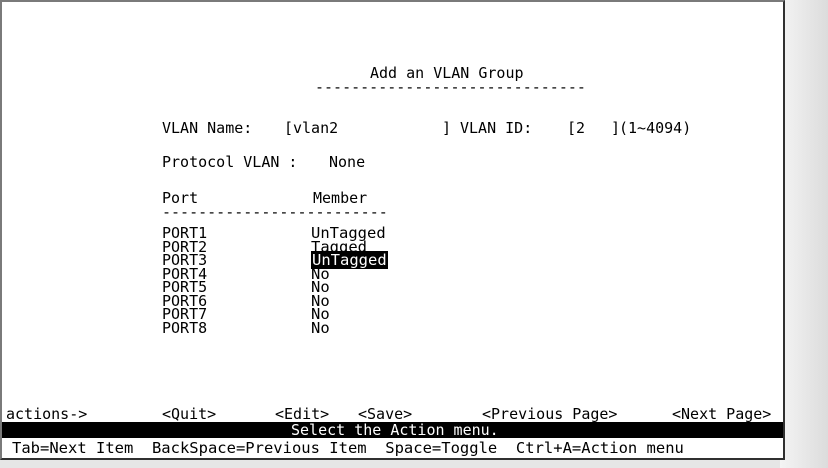  What do you see at coordinates (721, 414) in the screenshot?
I see `next-page-button: <Next Page>` at bounding box center [721, 414].